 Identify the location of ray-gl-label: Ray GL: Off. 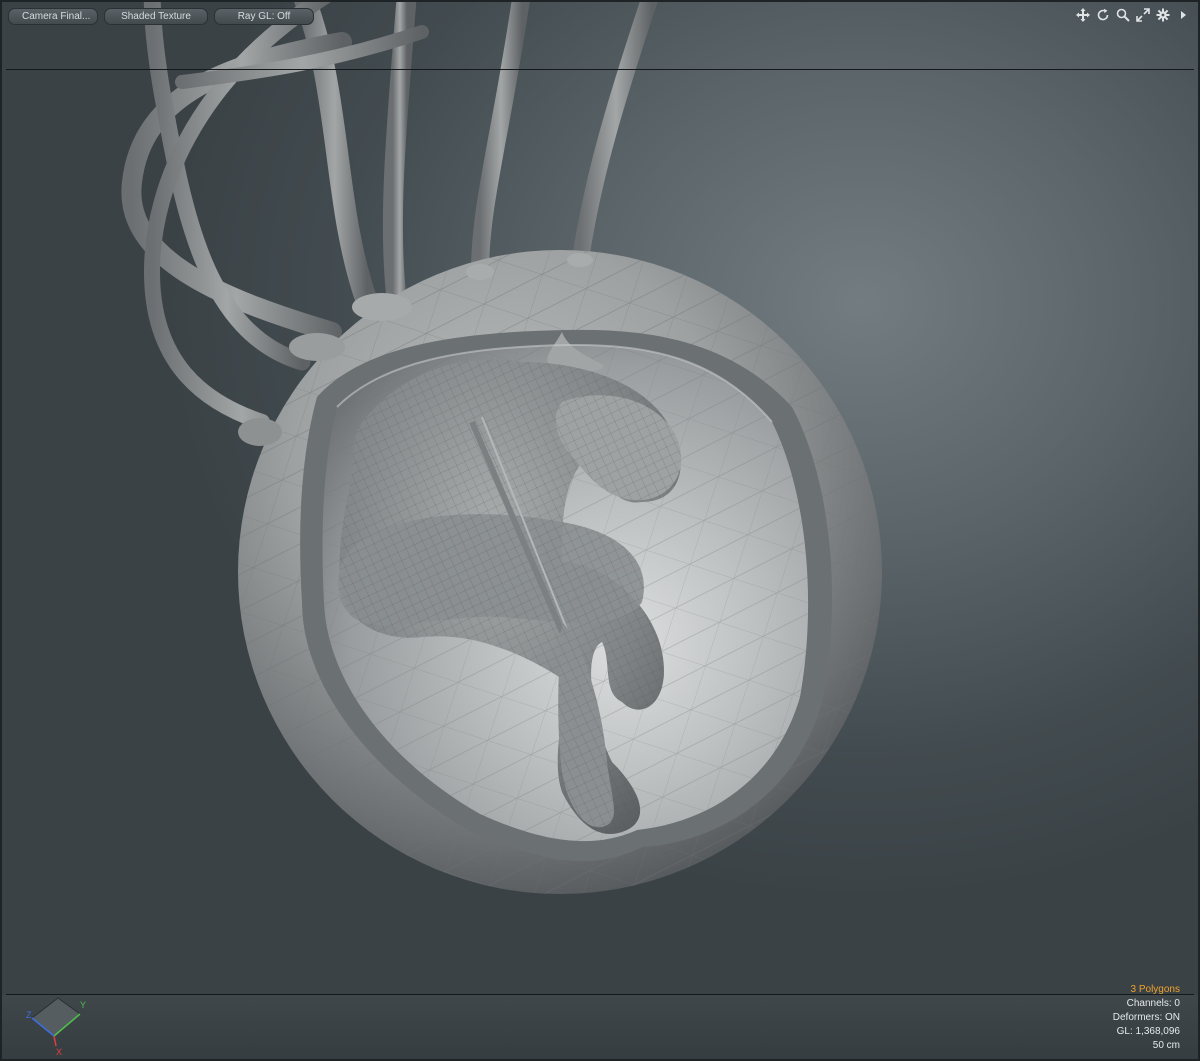
(264, 16).